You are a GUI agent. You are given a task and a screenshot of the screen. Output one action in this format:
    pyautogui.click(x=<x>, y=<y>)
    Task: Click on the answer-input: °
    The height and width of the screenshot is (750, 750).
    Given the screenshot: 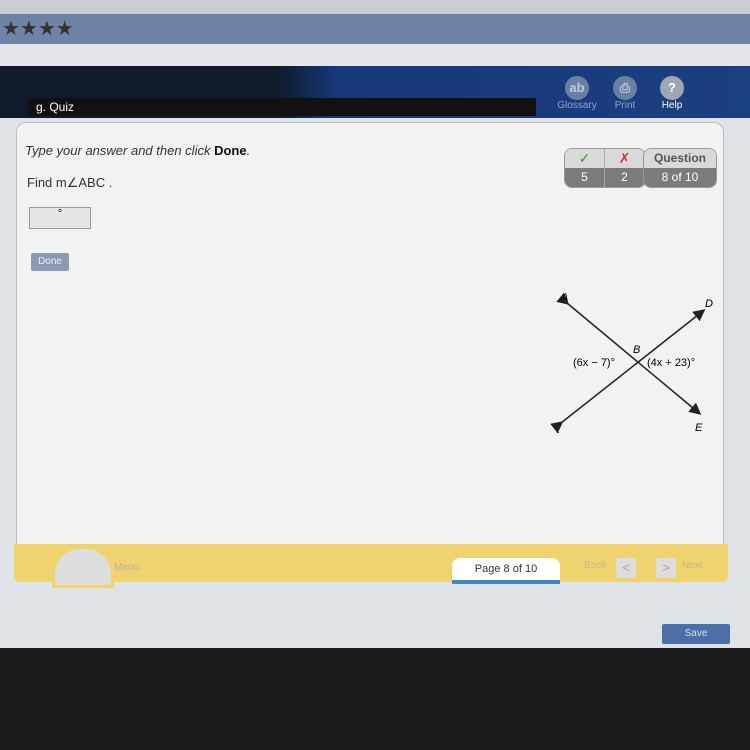 What is the action you would take?
    pyautogui.click(x=60, y=218)
    